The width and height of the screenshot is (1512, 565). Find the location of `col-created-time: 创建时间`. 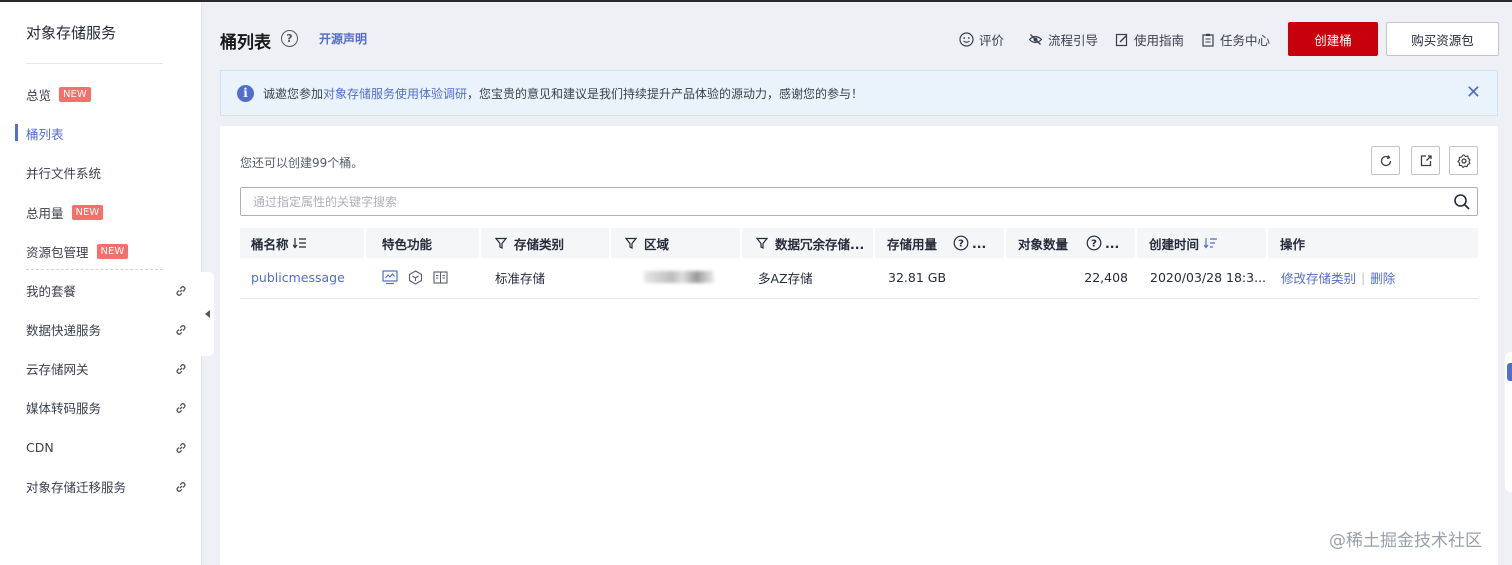

col-created-time: 创建时间 is located at coordinates (1202, 243).